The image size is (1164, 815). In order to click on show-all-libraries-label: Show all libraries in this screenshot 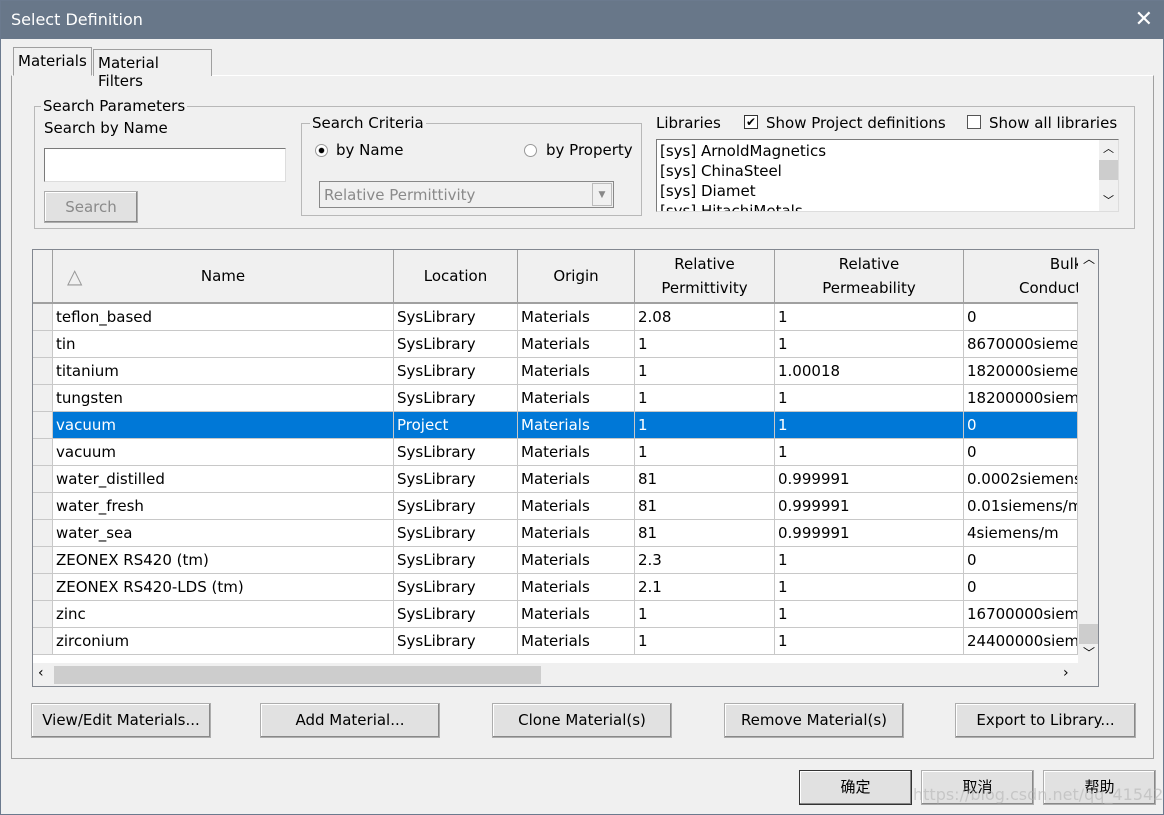, I will do `click(1053, 123)`.